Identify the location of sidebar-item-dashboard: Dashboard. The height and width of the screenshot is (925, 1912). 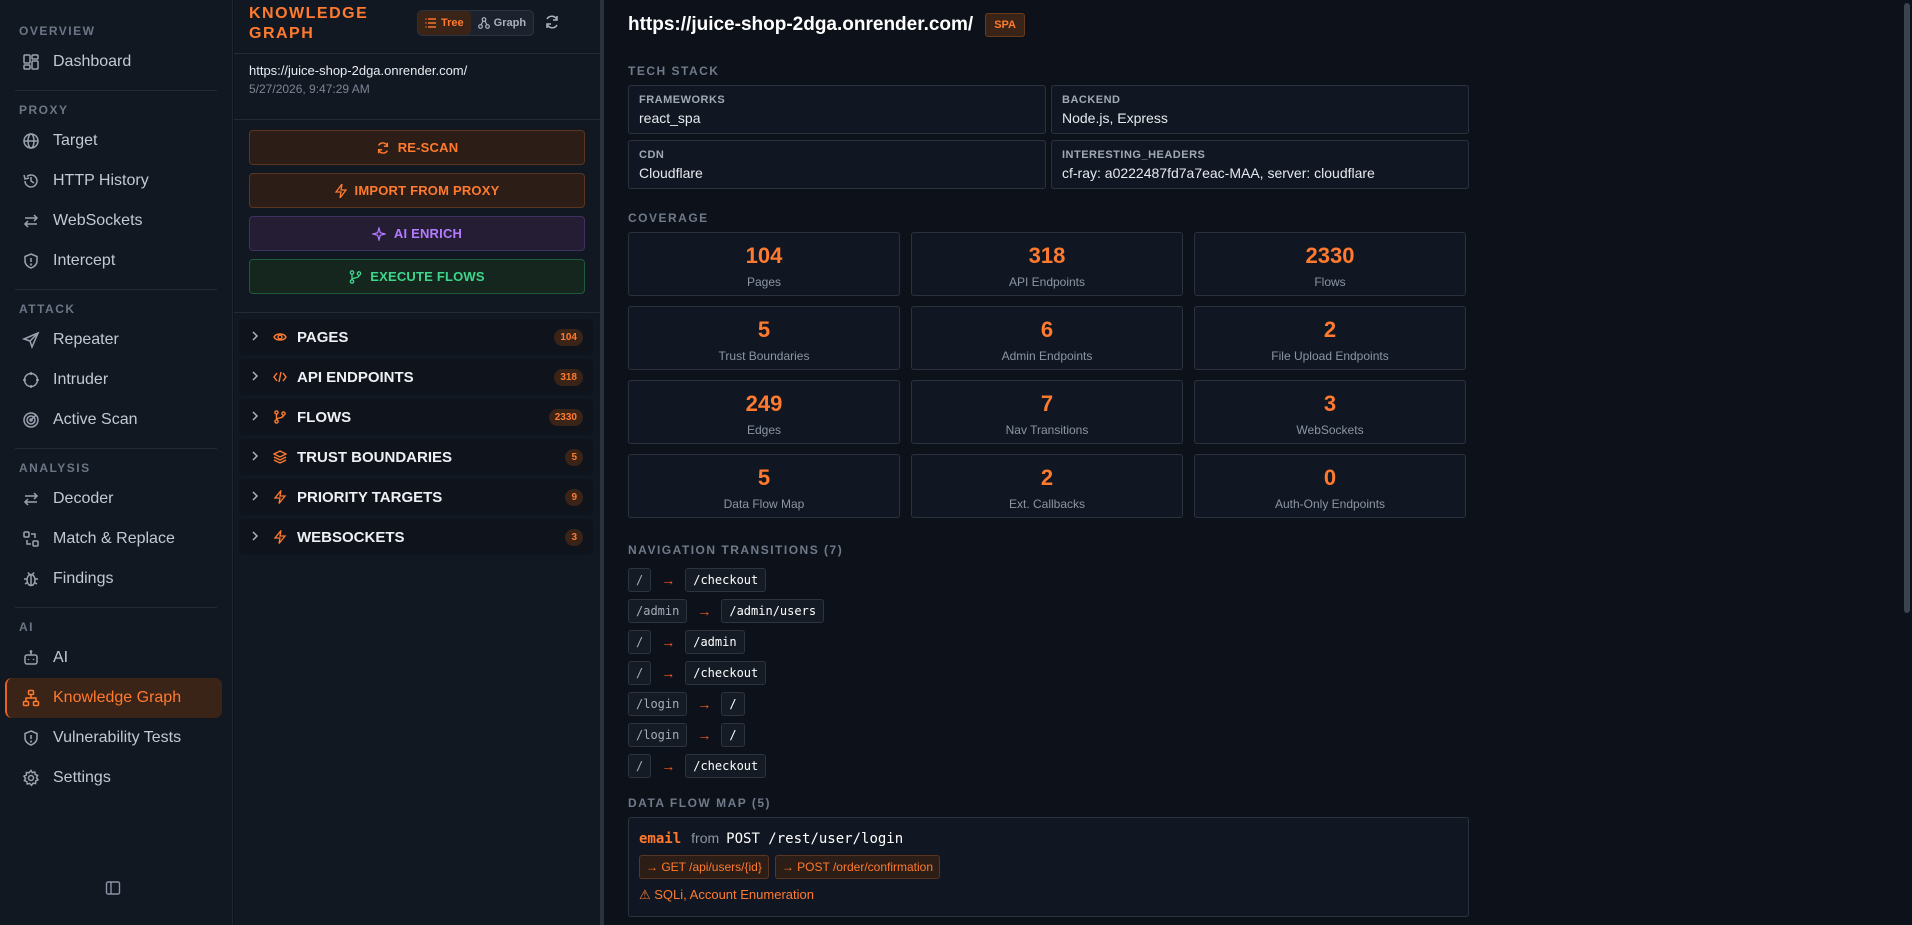
(113, 62).